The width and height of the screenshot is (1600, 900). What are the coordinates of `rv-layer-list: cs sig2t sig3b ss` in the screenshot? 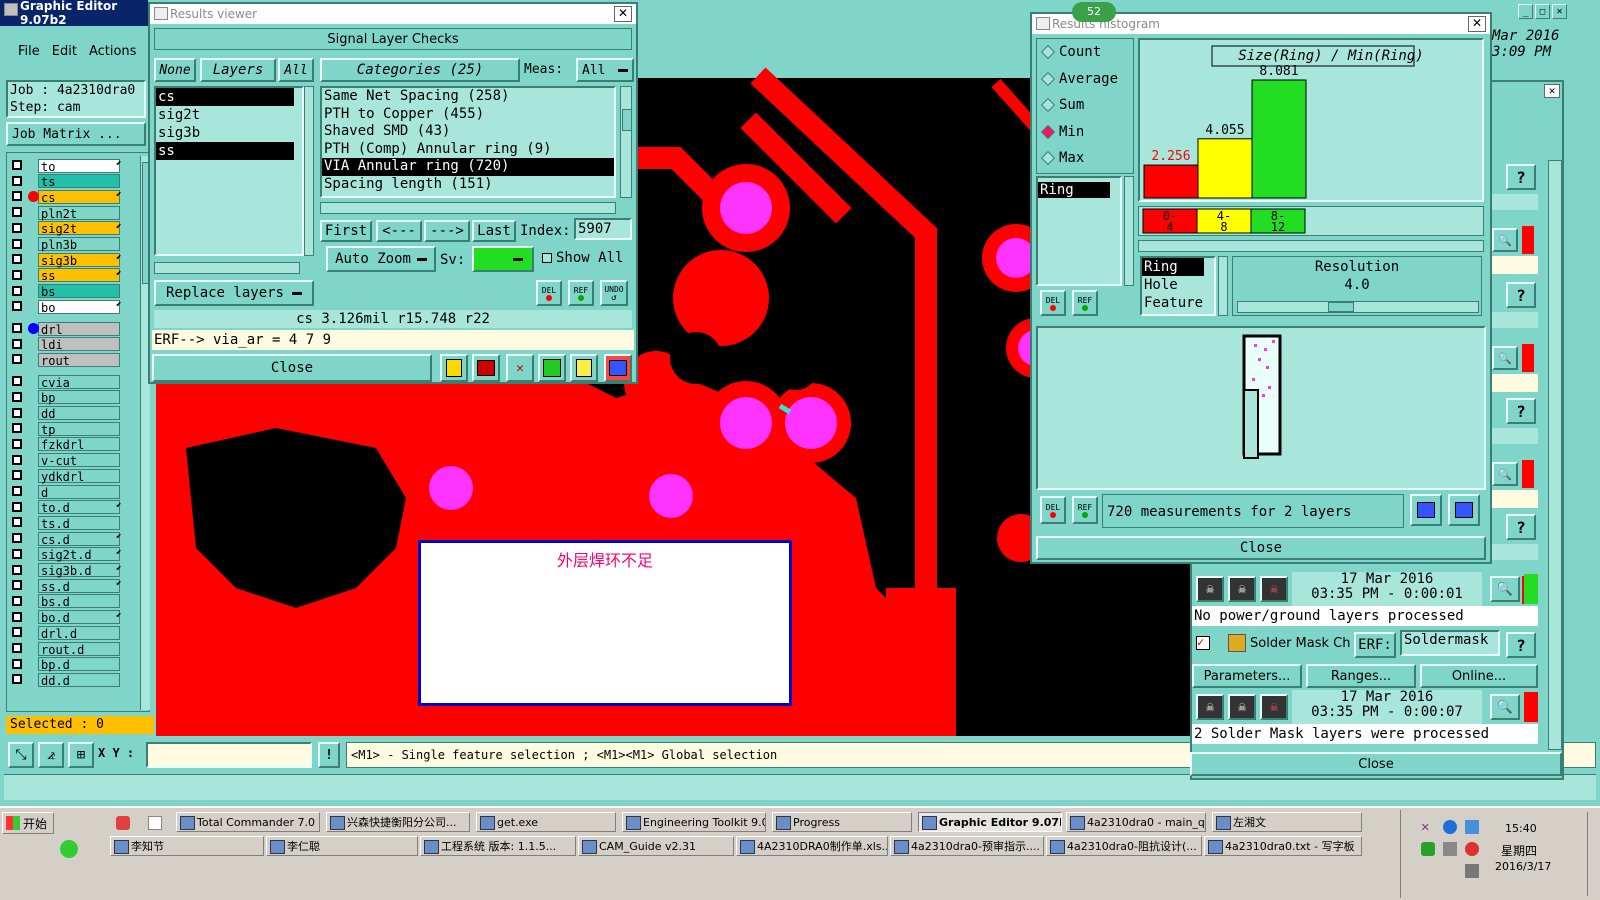 It's located at (229, 171).